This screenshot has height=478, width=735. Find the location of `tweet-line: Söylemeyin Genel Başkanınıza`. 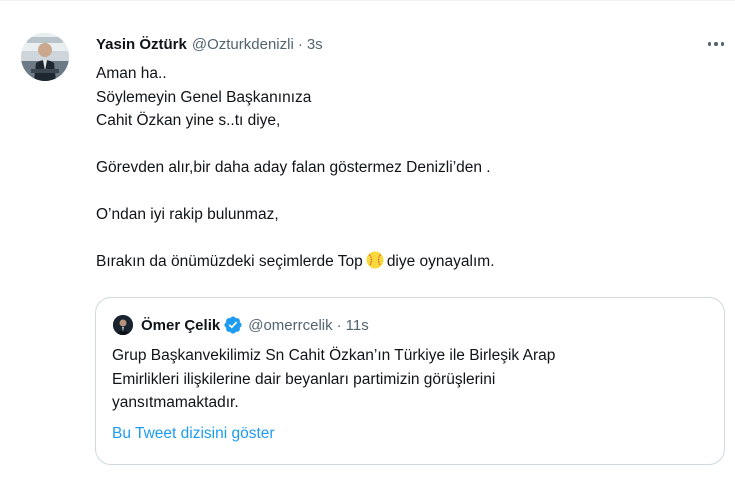

tweet-line: Söylemeyin Genel Başkanınıza is located at coordinates (204, 97).